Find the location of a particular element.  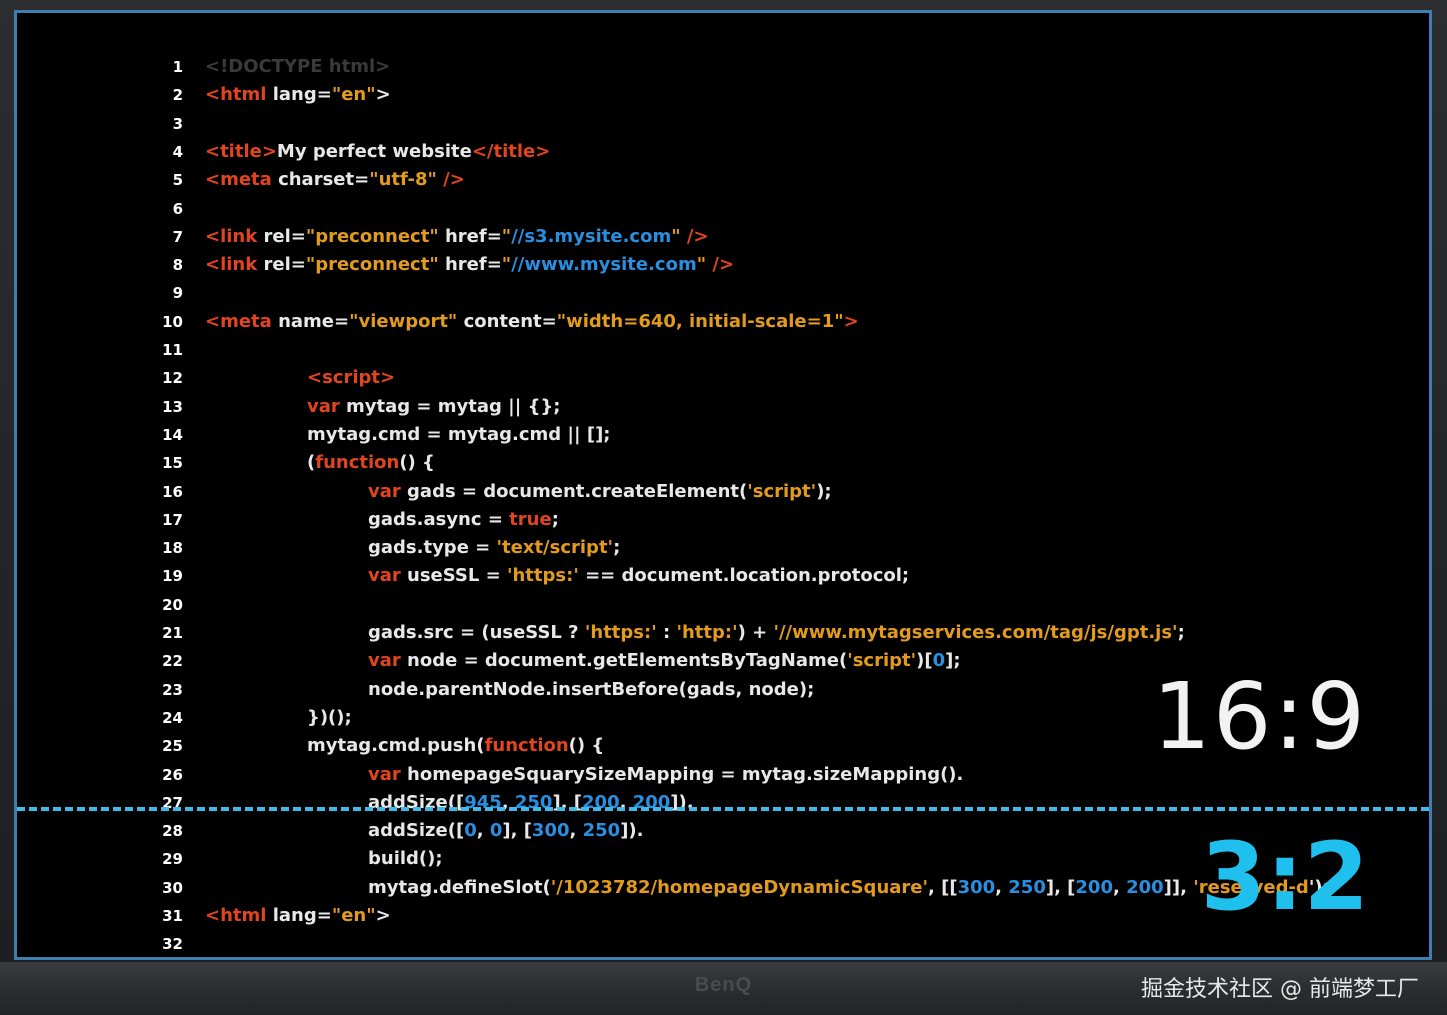

code-token: )[ is located at coordinates (924, 661).